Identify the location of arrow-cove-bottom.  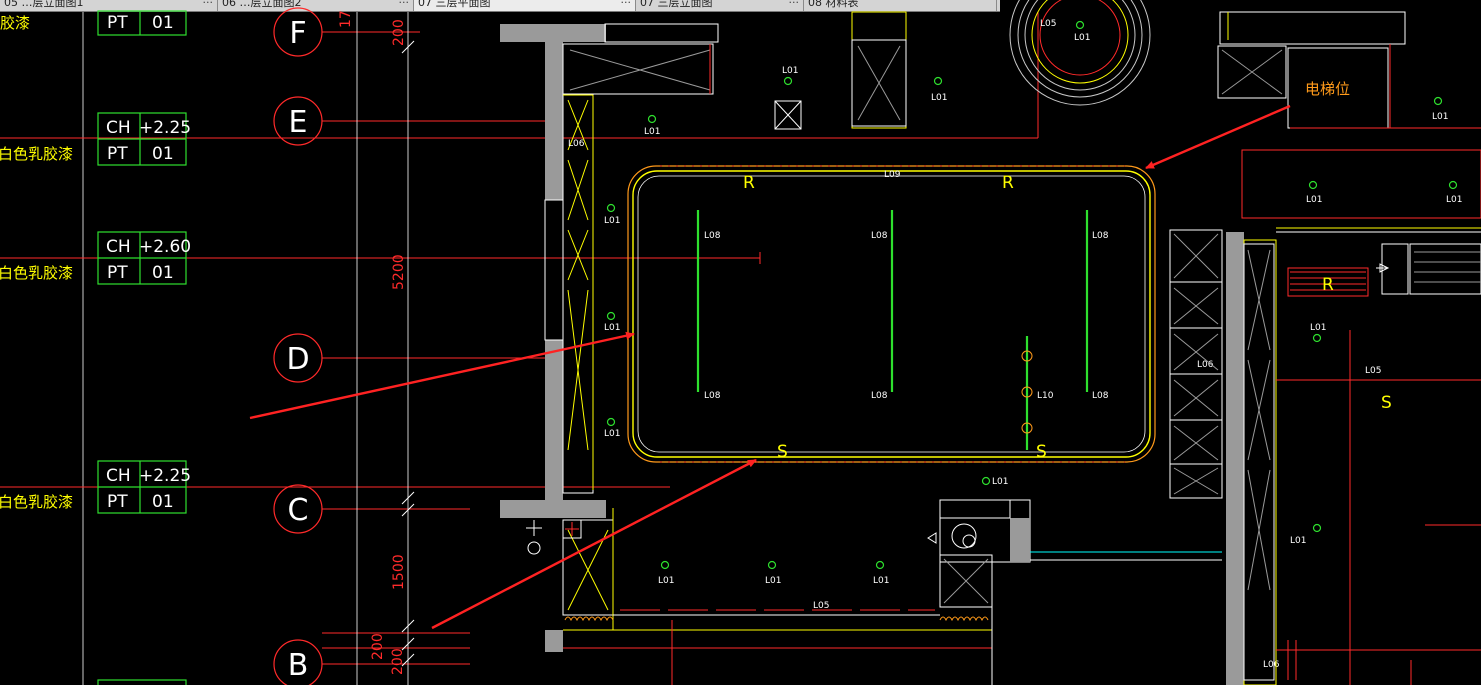
(594, 544).